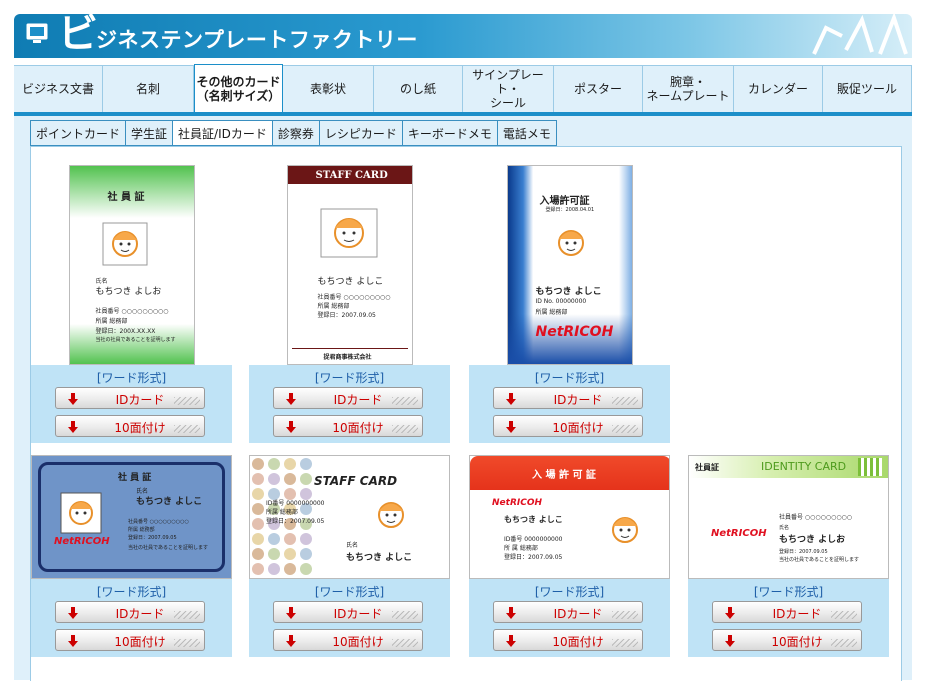  I want to click on card-id: ID No. 00000000, so click(561, 301).